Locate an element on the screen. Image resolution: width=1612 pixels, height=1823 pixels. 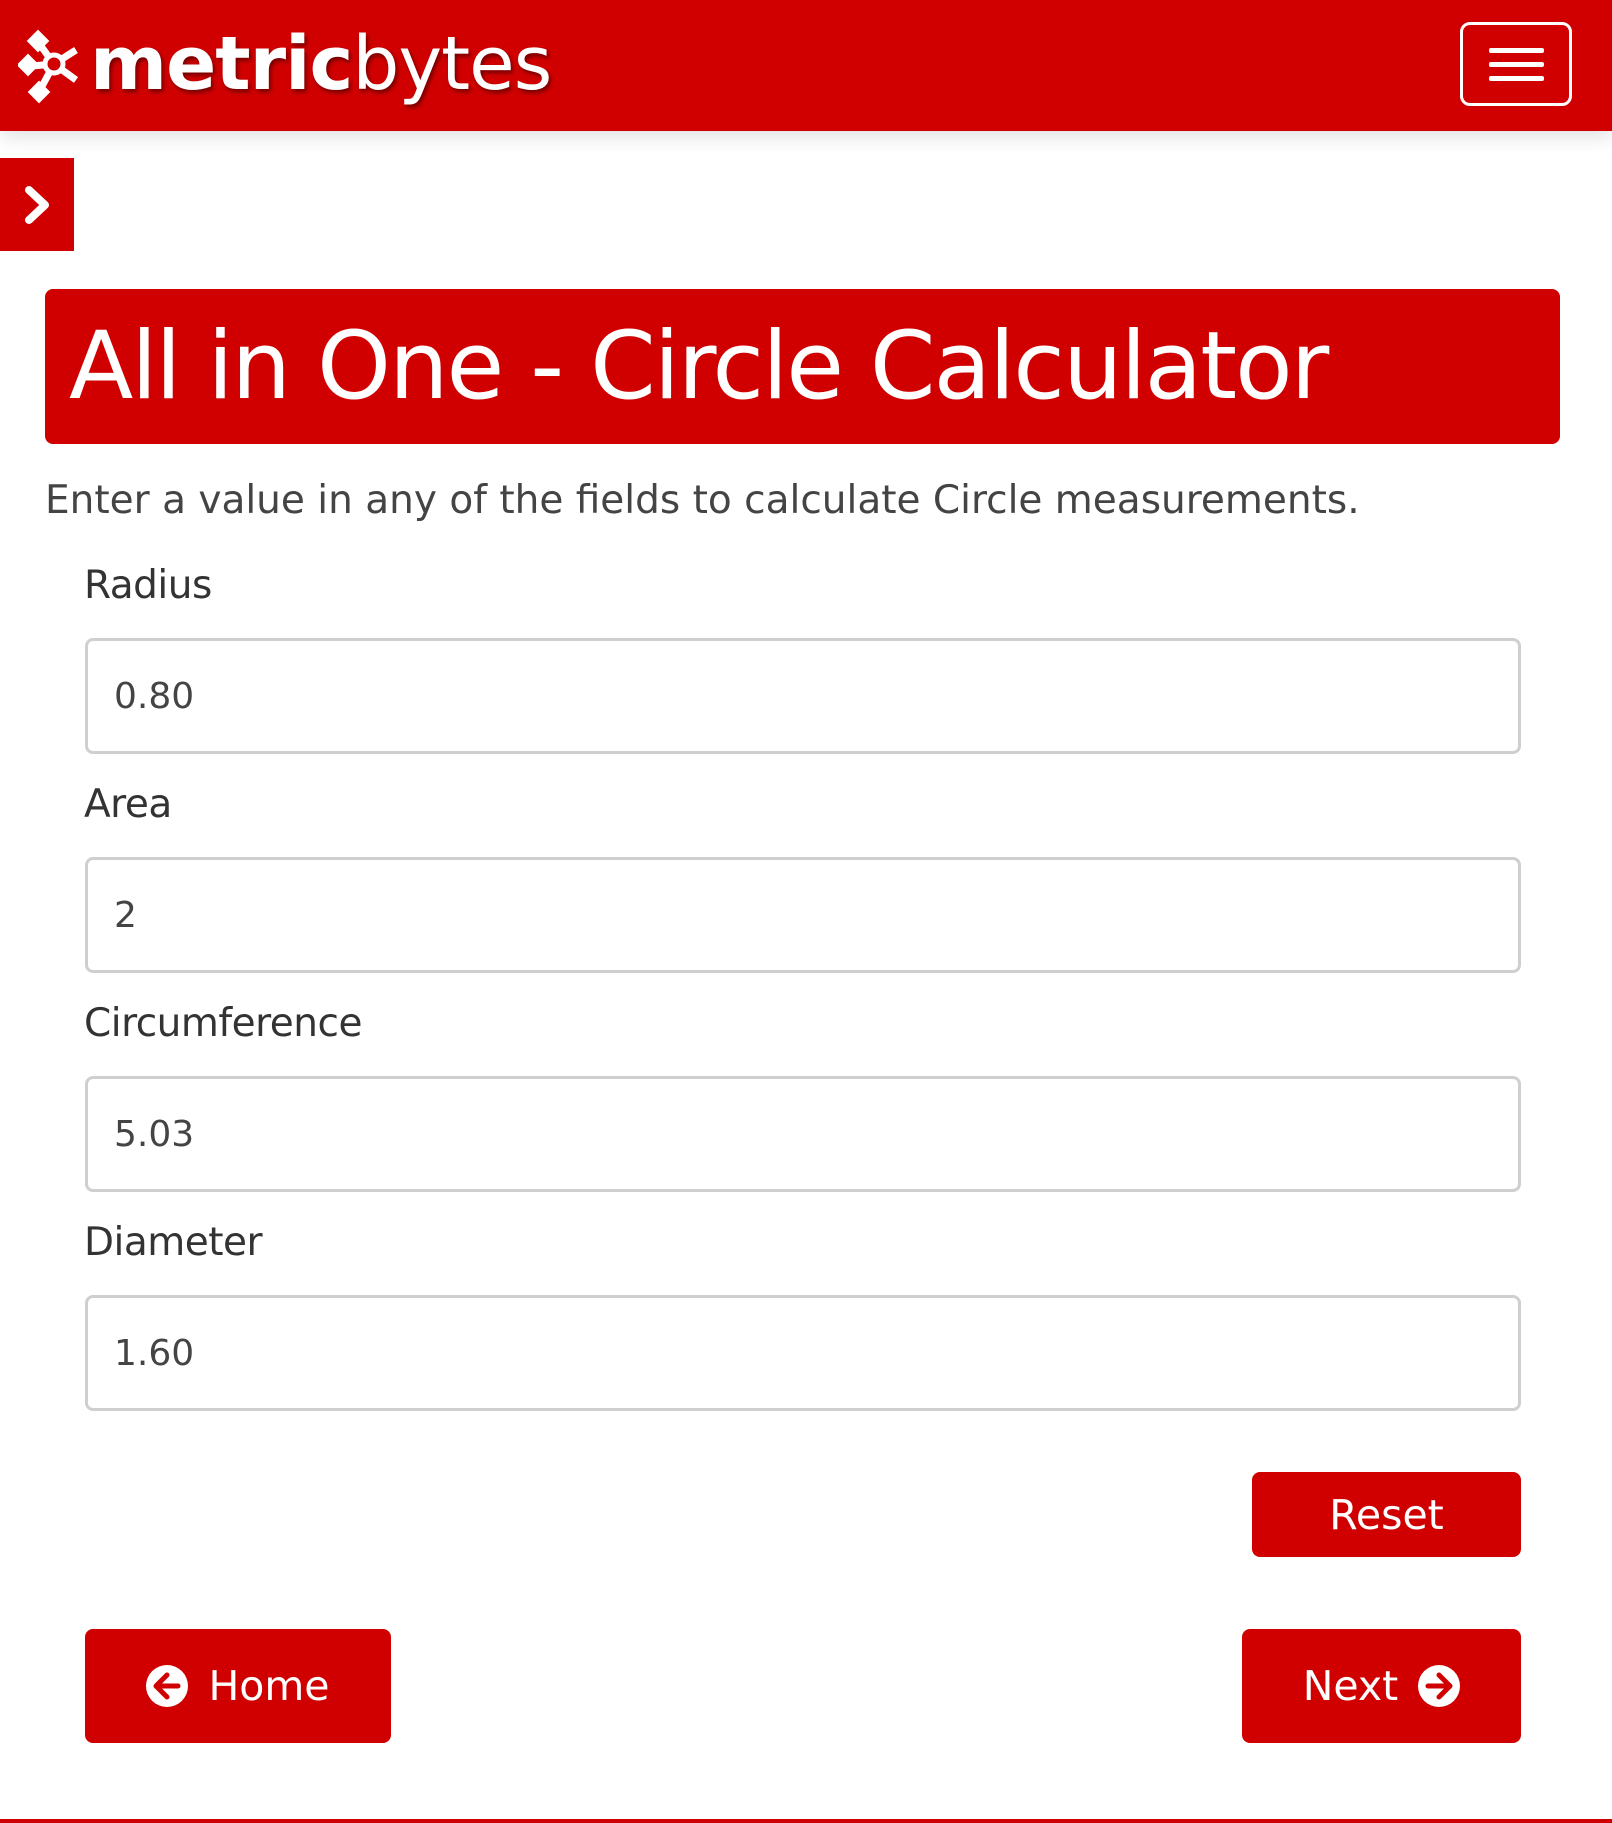
hamburger-menu-button is located at coordinates (1516, 64).